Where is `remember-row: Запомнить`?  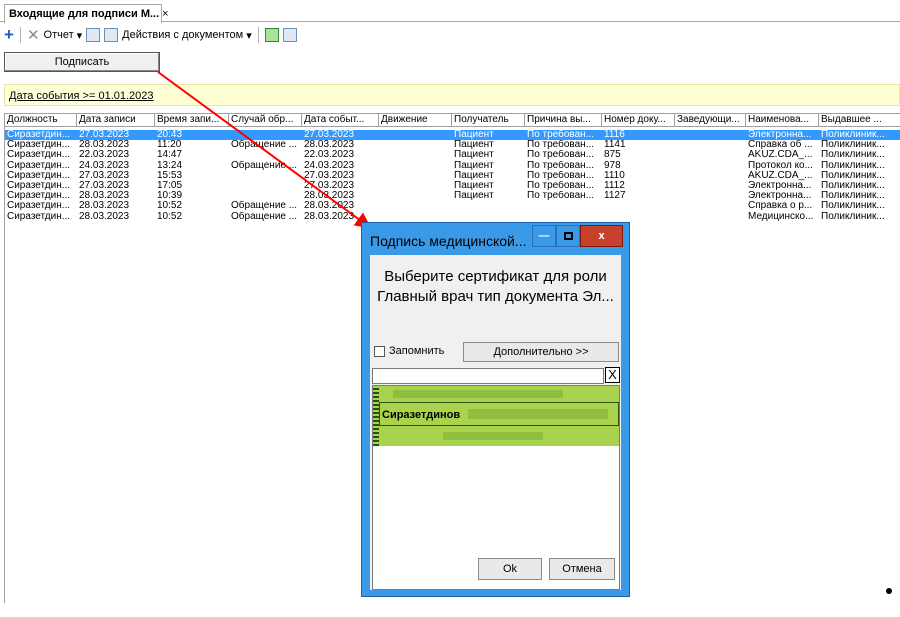
remember-row: Запомнить is located at coordinates (409, 351).